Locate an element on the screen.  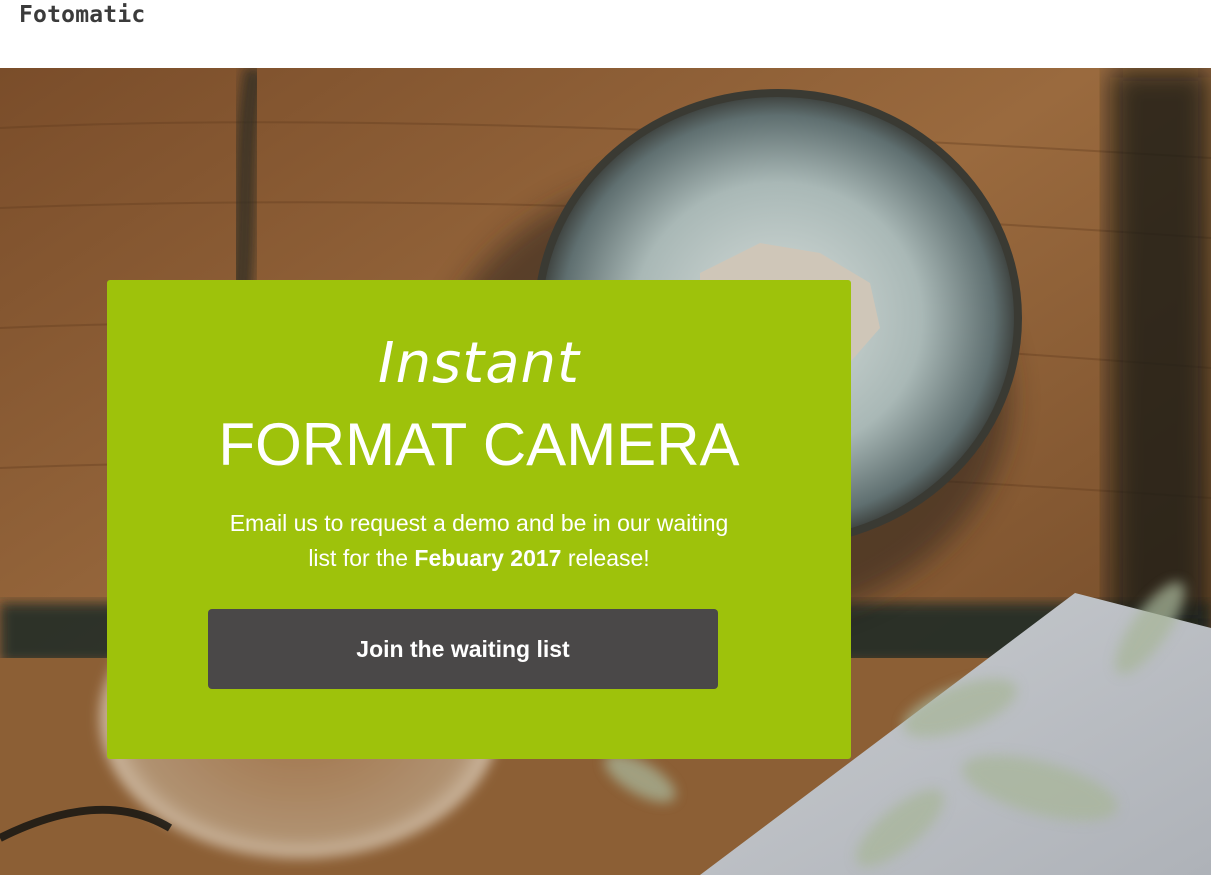
headline-format-camera: FORMAT CAMERA is located at coordinates (479, 444).